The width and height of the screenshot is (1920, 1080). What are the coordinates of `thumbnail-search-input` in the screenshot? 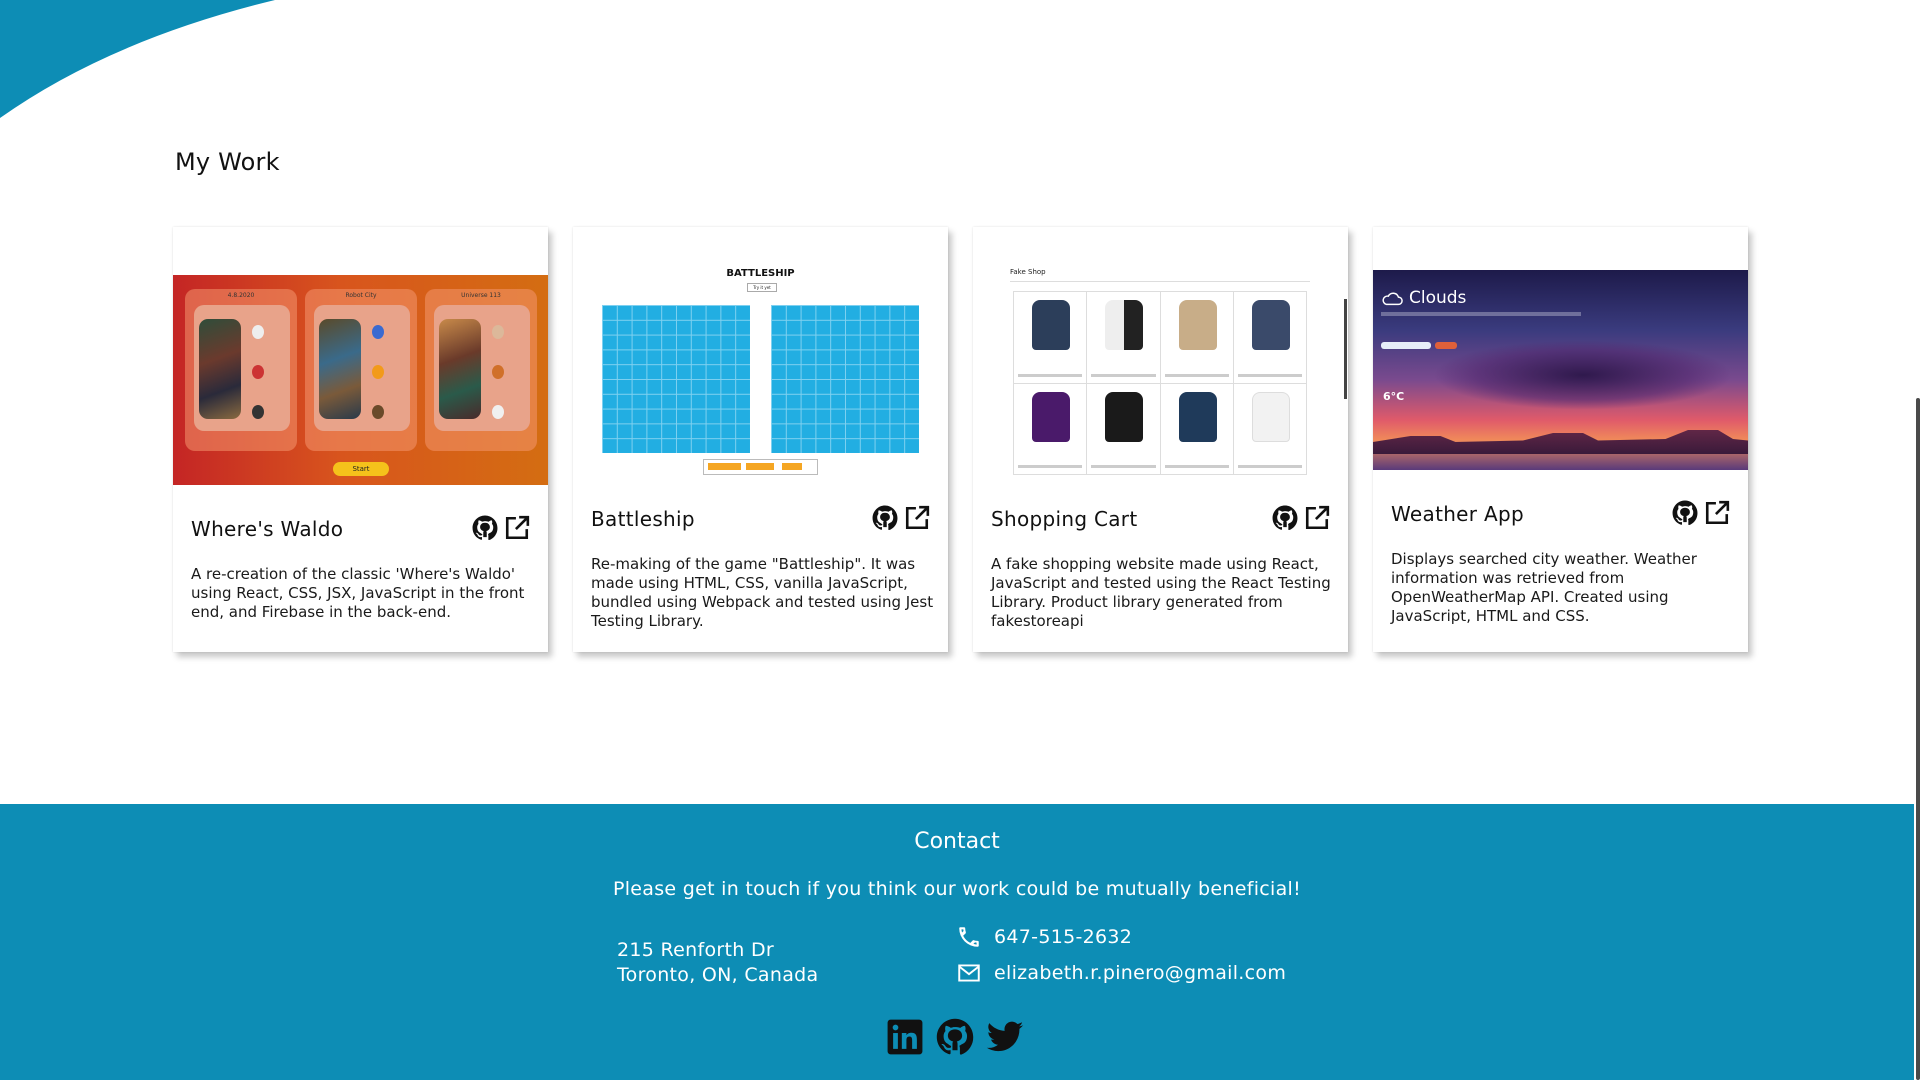 It's located at (1406, 345).